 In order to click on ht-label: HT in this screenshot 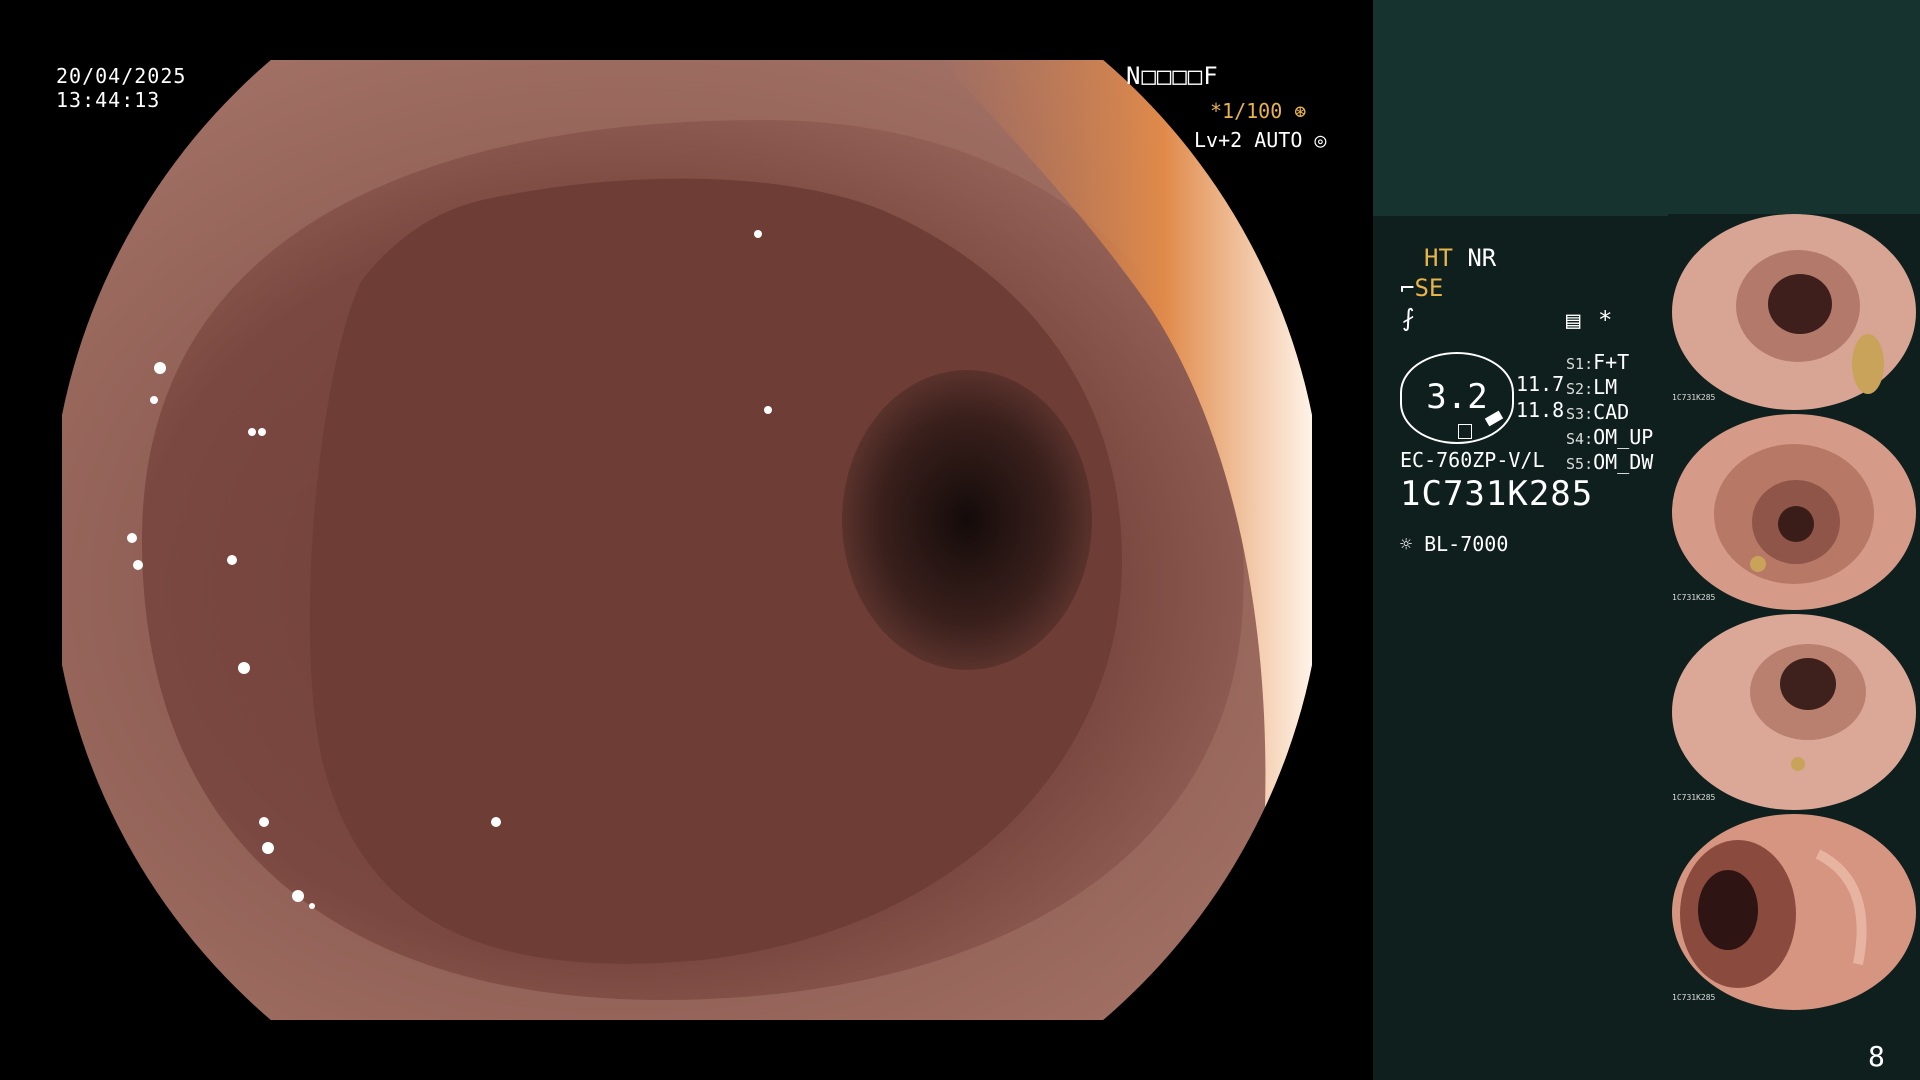, I will do `click(1438, 258)`.